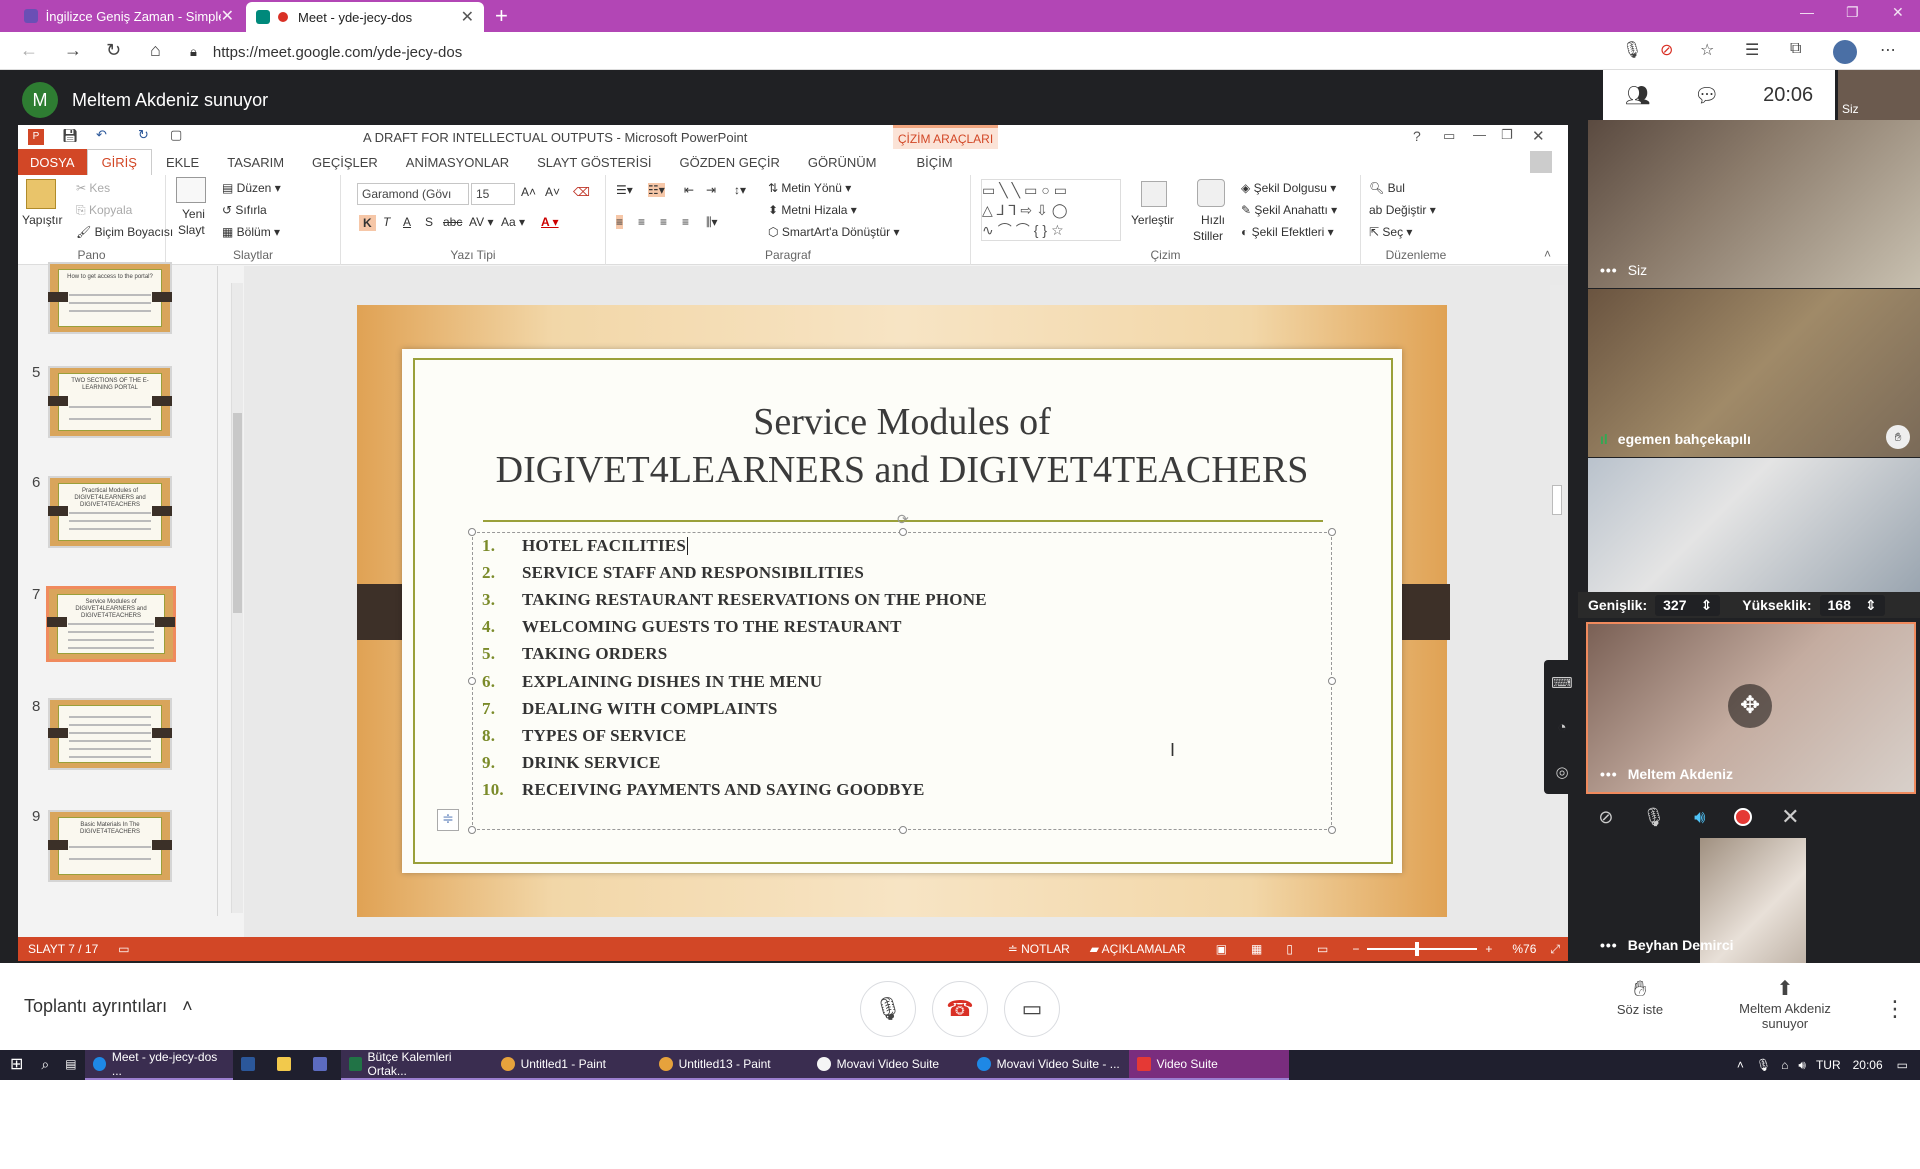 Image resolution: width=1920 pixels, height=1169 pixels. What do you see at coordinates (501, 16) in the screenshot?
I see `new-tab-button: +` at bounding box center [501, 16].